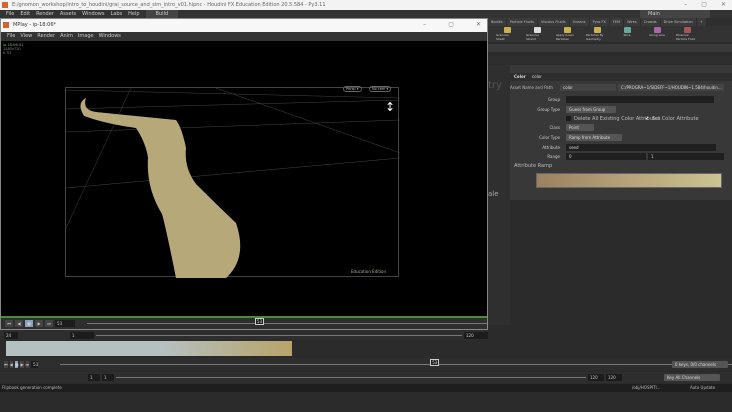  I want to click on path-bar, so click(610, 60).